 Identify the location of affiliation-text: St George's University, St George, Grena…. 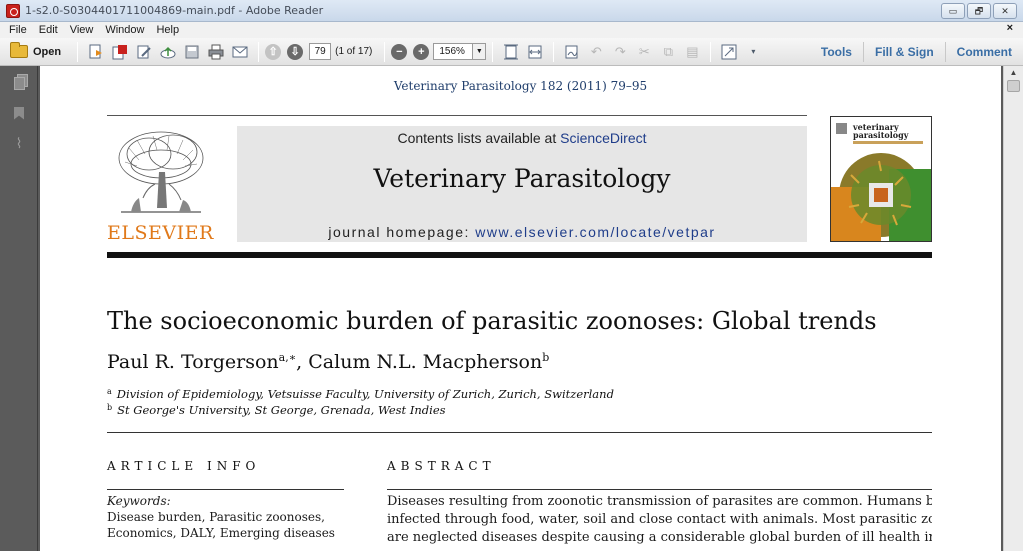
(281, 410).